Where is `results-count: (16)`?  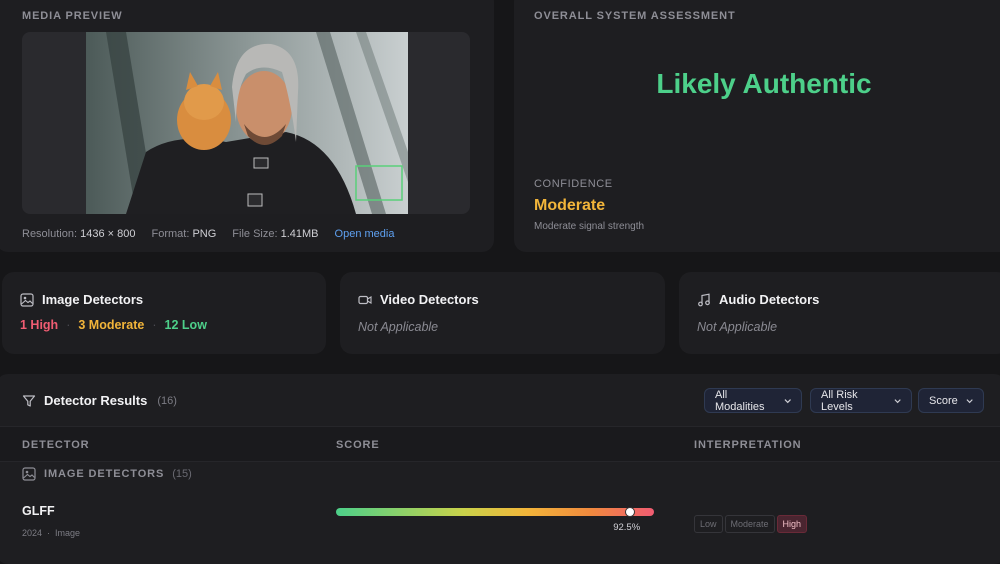
results-count: (16) is located at coordinates (167, 400).